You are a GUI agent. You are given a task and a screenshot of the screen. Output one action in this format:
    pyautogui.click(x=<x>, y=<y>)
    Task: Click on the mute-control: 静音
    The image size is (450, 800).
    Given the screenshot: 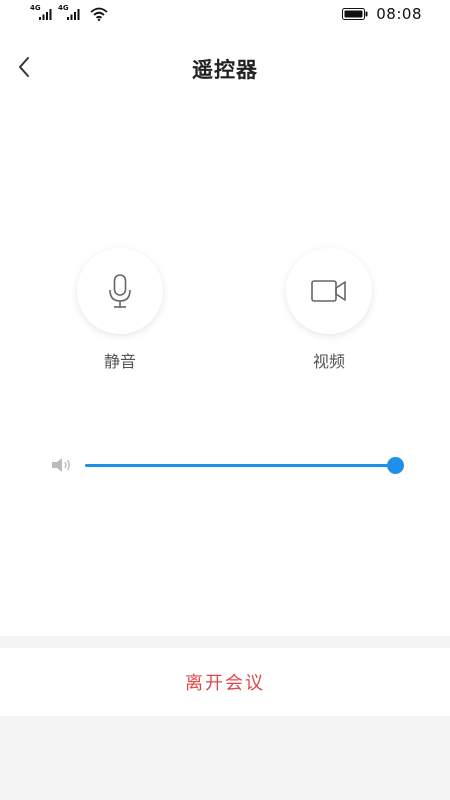 What is the action you would take?
    pyautogui.click(x=120, y=310)
    